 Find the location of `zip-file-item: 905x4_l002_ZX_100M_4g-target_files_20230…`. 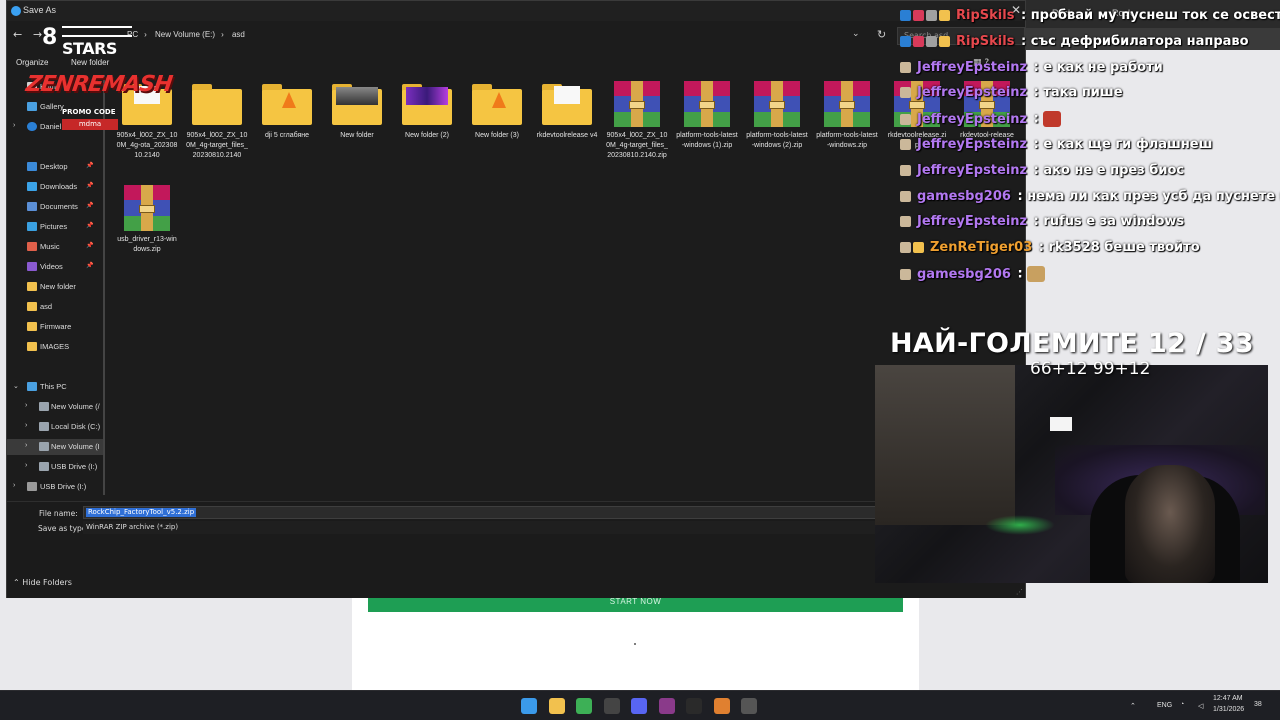

zip-file-item: 905x4_l002_ZX_100M_4g-target_files_20230… is located at coordinates (637, 120).